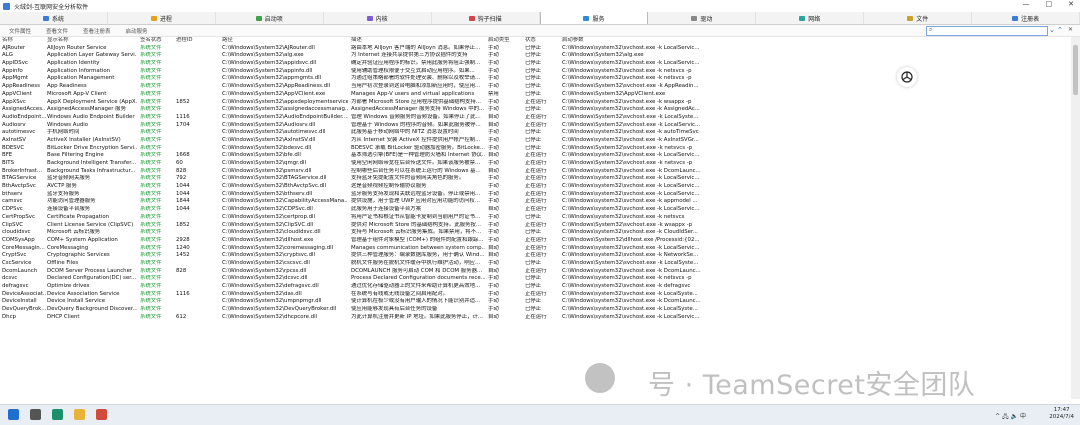 This screenshot has height=425, width=1080. What do you see at coordinates (272, 301) in the screenshot?
I see `table-cell: C:\Windows\System32\umpnpmgr.dll` at bounding box center [272, 301].